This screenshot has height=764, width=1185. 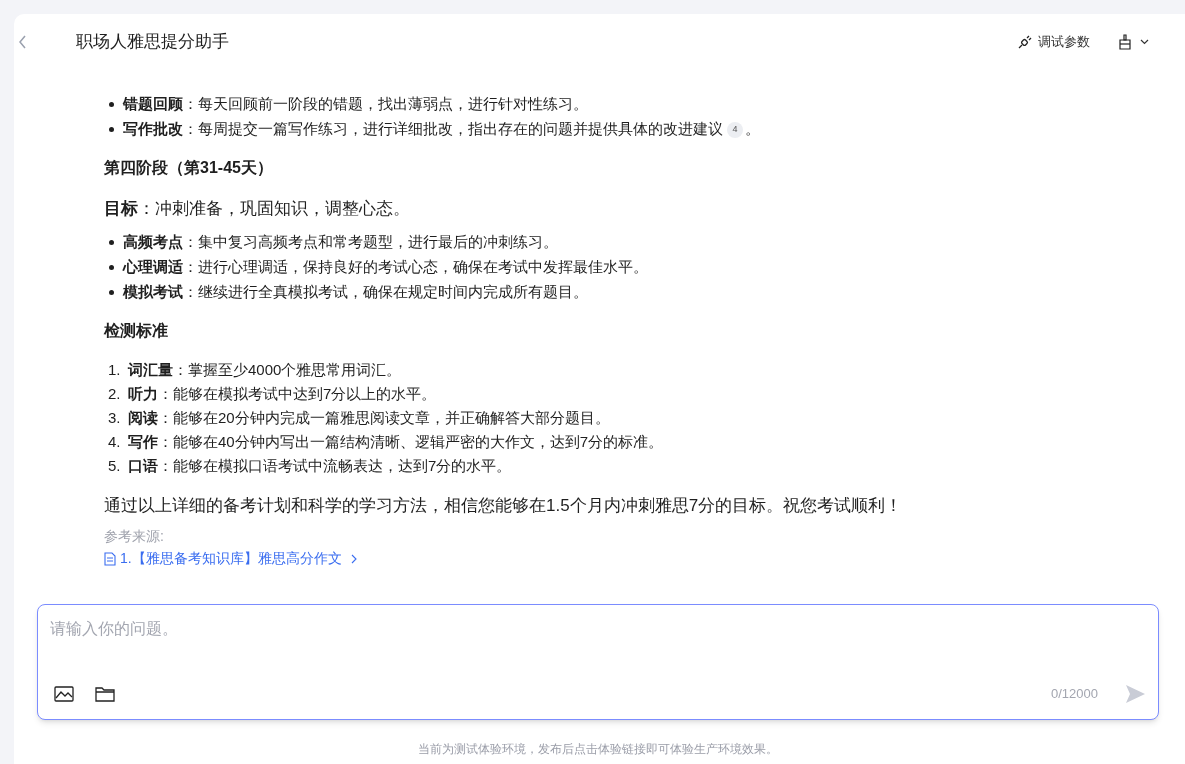 What do you see at coordinates (1053, 42) in the screenshot?
I see `debug-params-button: 调试参数` at bounding box center [1053, 42].